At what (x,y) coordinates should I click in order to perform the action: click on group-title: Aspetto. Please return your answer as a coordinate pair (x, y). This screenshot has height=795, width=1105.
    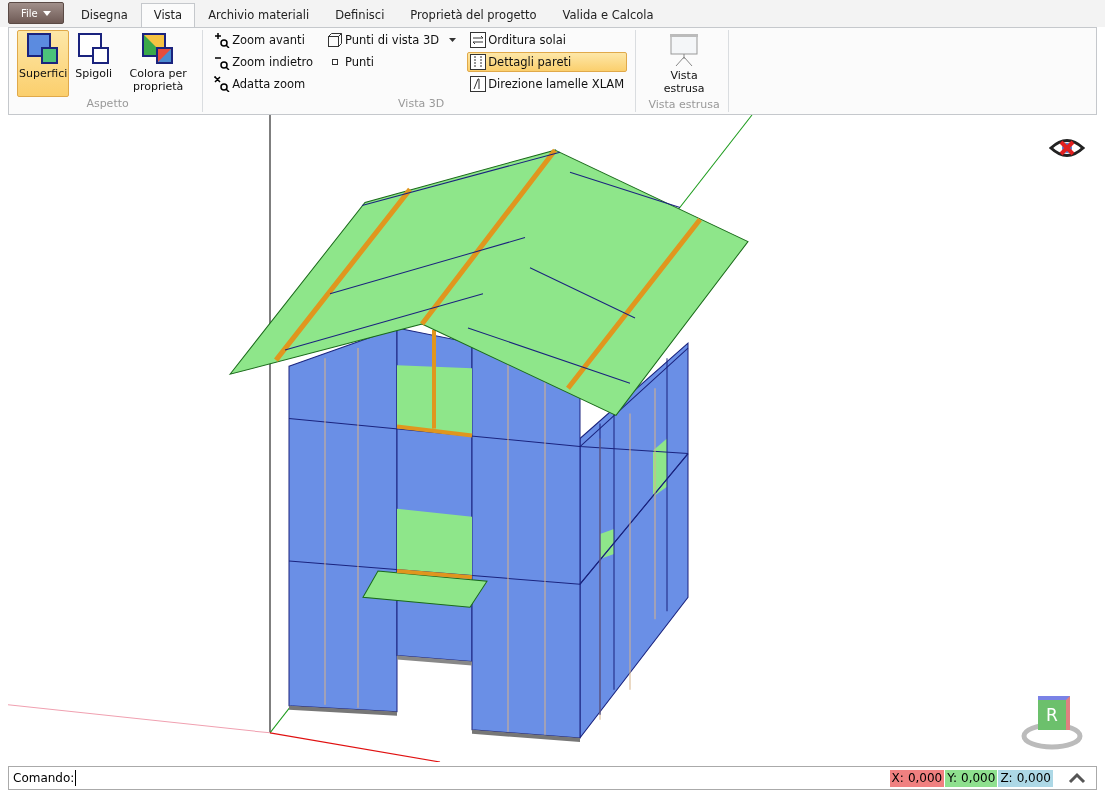
    Looking at the image, I should click on (107, 104).